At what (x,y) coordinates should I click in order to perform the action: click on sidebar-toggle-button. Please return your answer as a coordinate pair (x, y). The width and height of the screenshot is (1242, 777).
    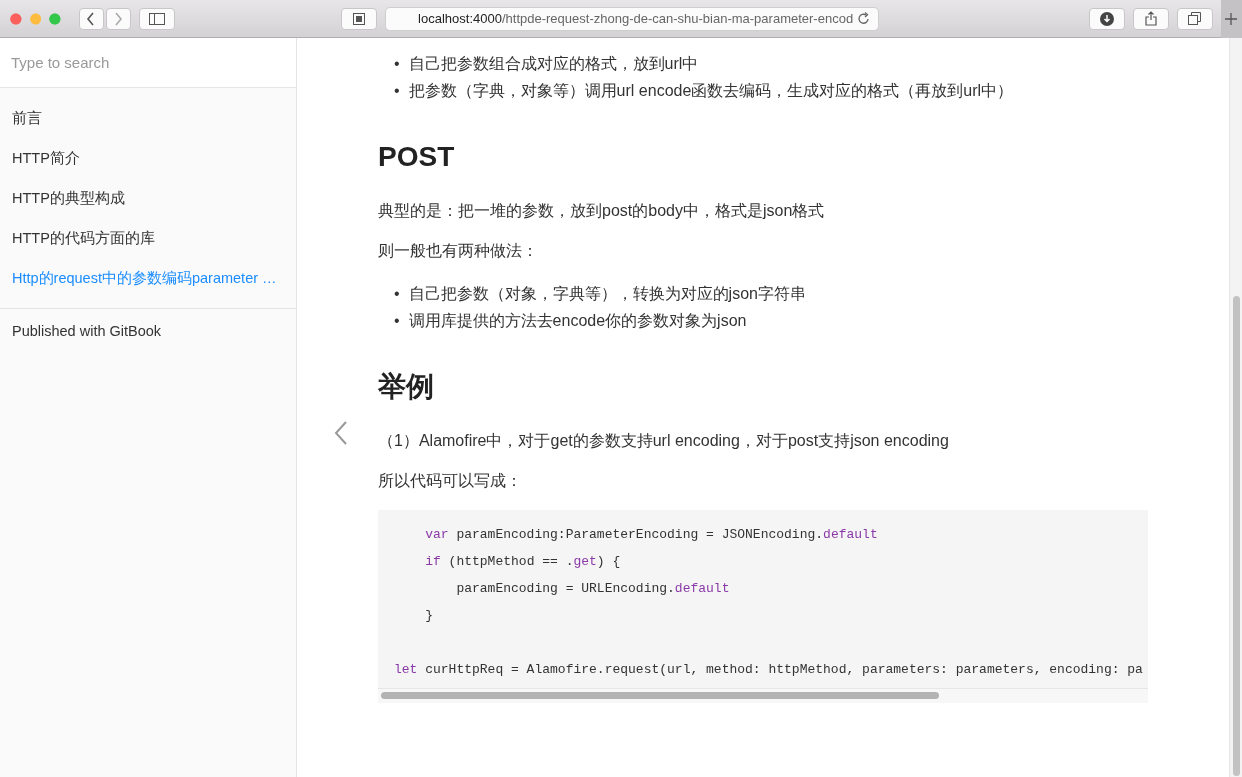
    Looking at the image, I should click on (156, 18).